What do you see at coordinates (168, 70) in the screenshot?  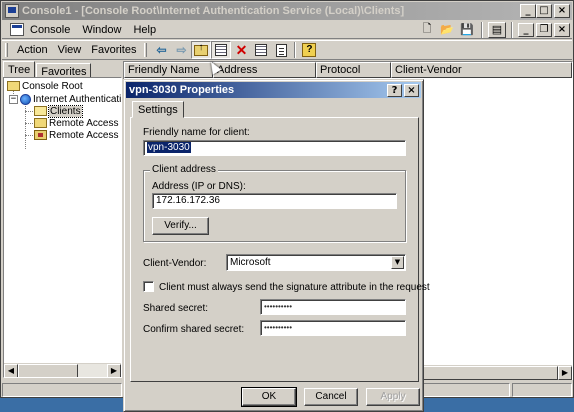 I see `column-header-friendly-name: Friendly Name` at bounding box center [168, 70].